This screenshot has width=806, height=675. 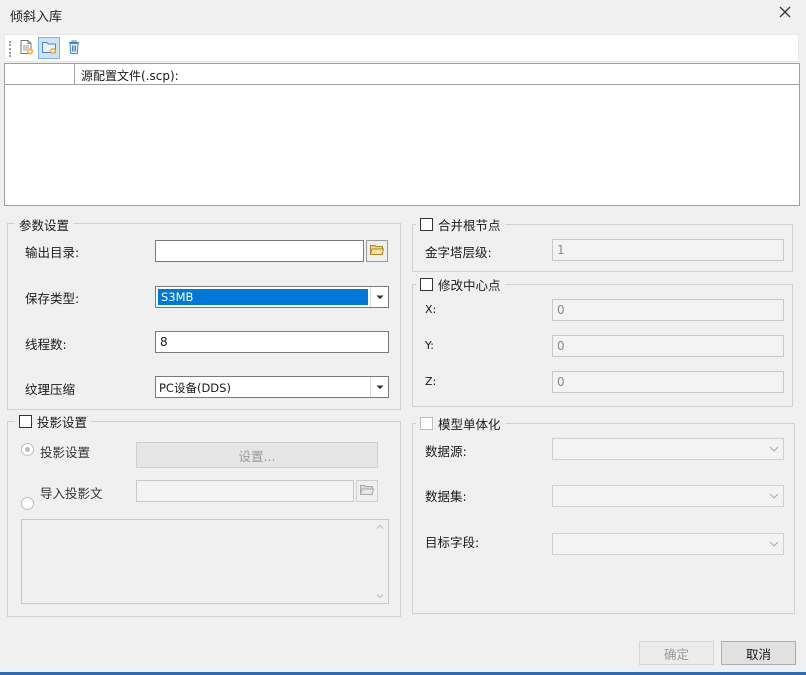 I want to click on dataset-label: 数据集:, so click(x=446, y=496).